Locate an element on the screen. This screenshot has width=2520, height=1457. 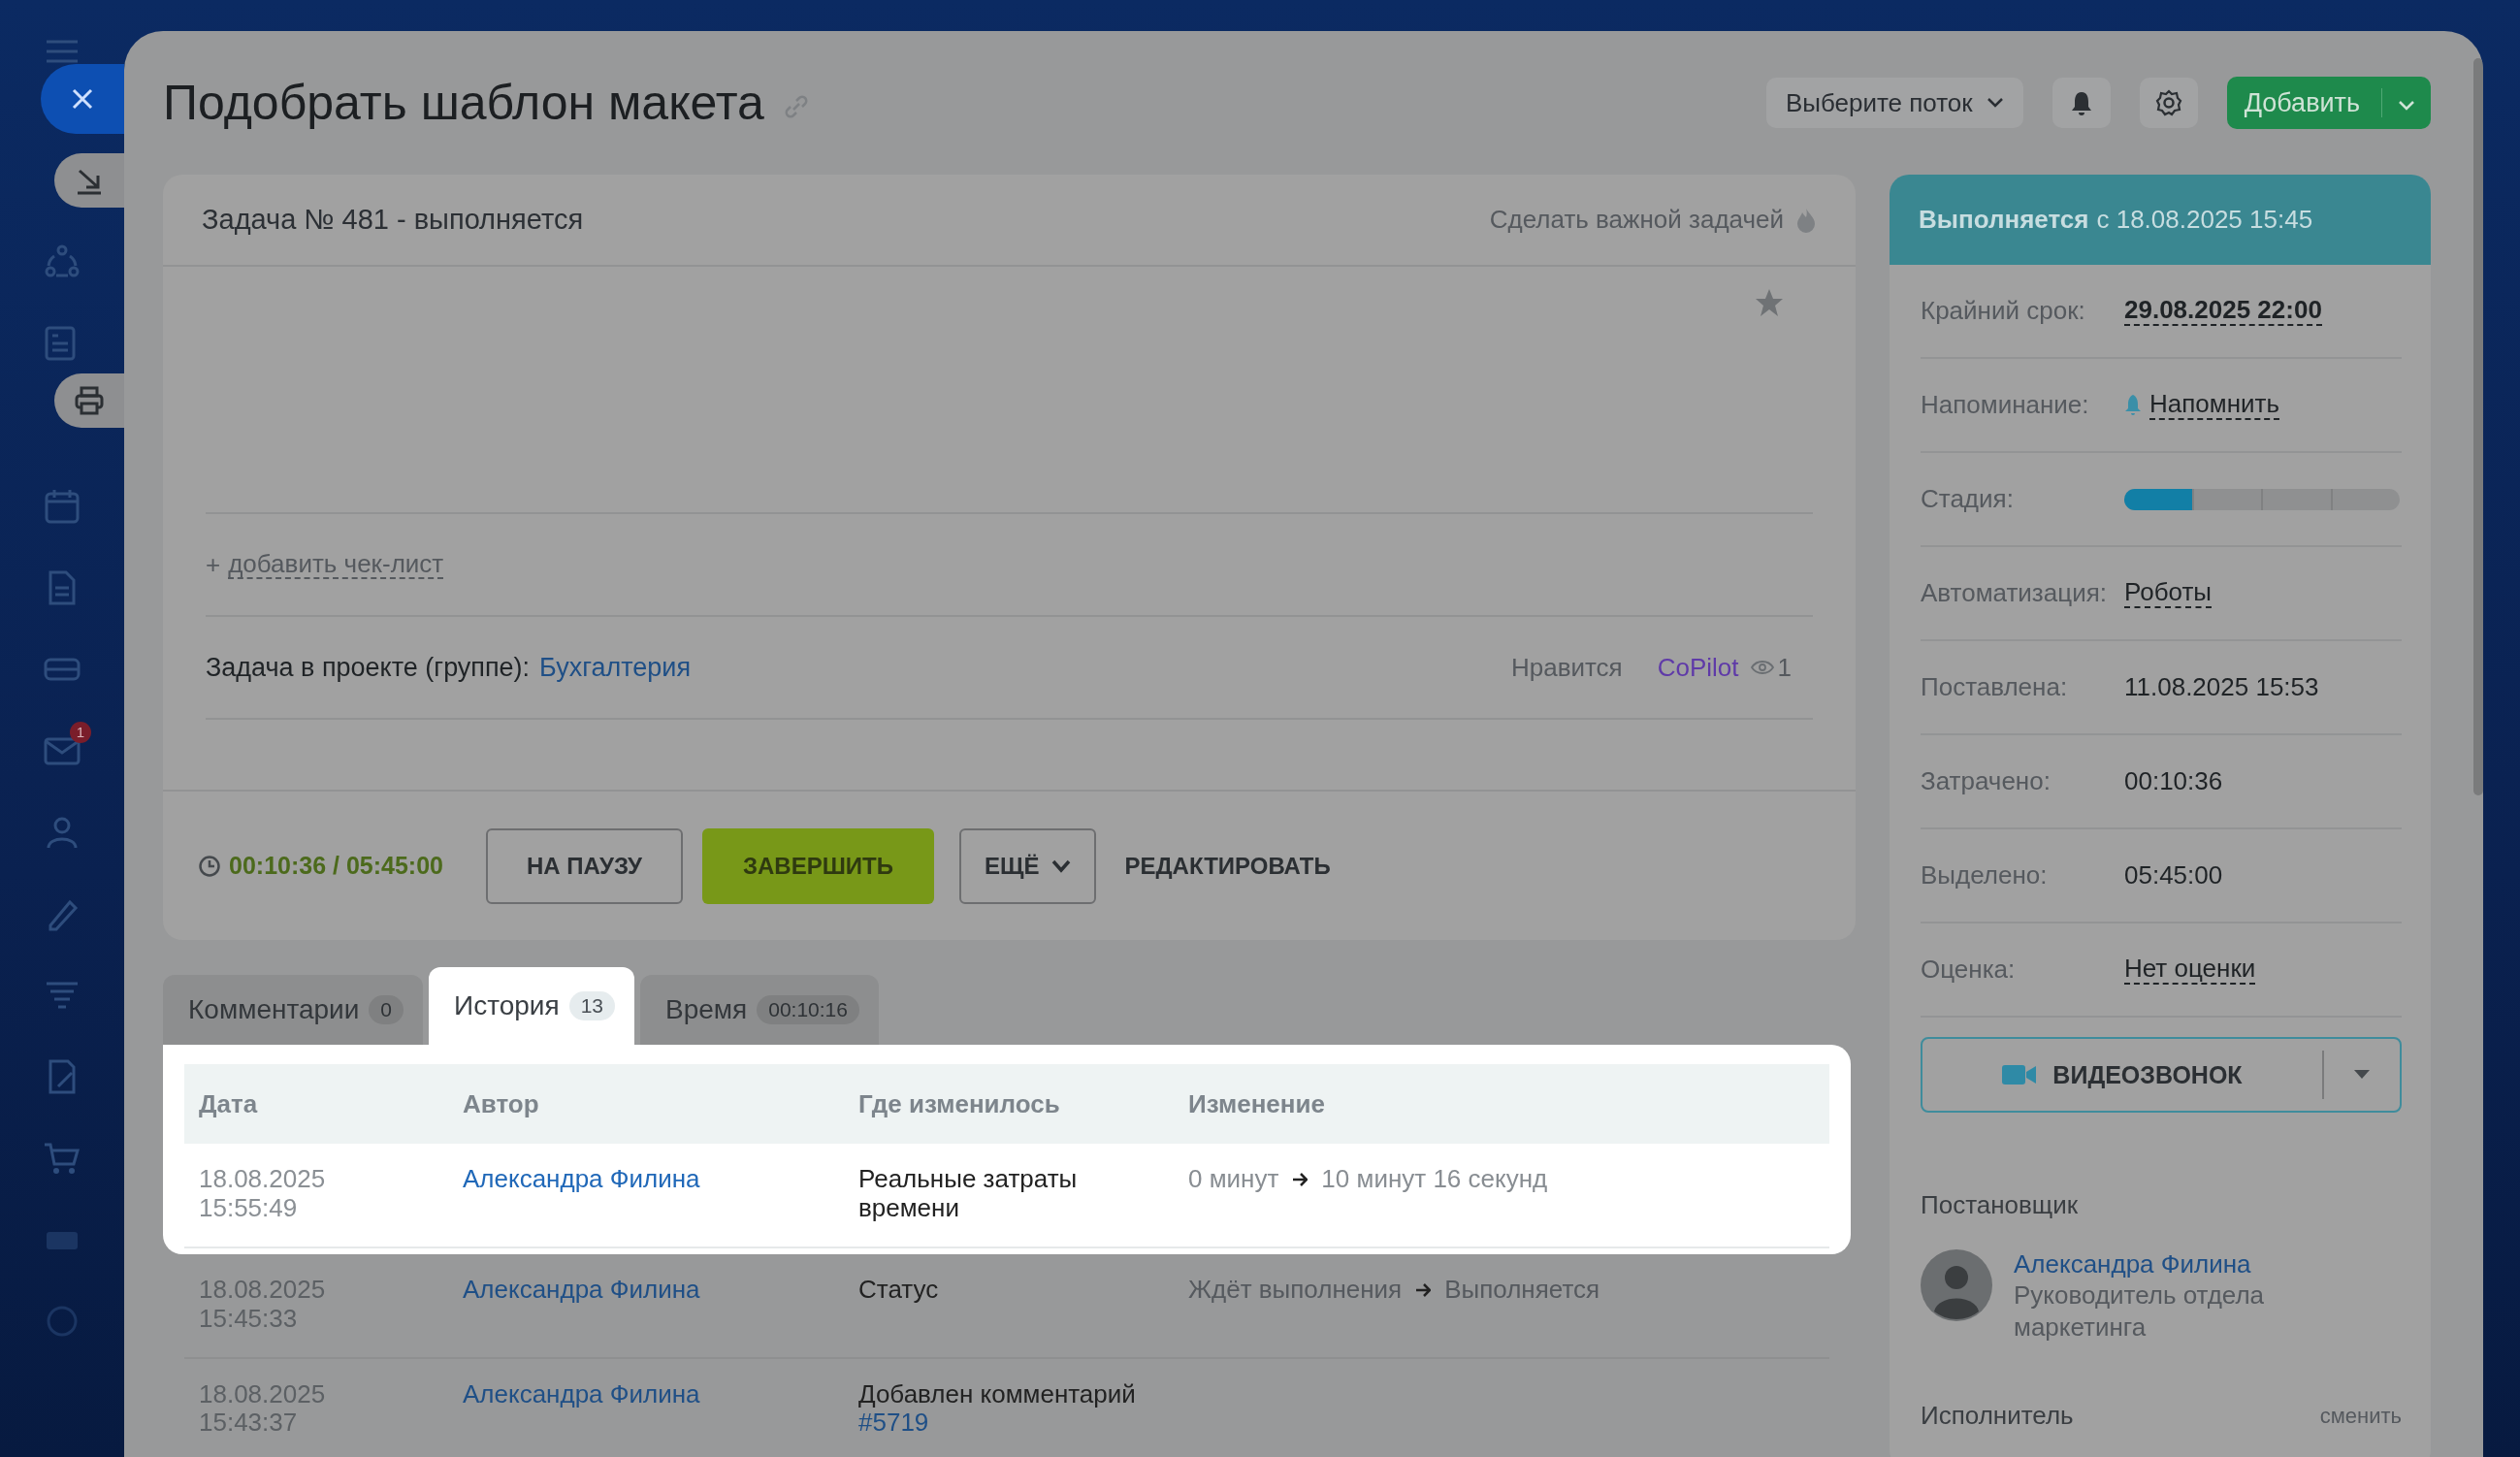
tab-count: 13 is located at coordinates (591, 1006).